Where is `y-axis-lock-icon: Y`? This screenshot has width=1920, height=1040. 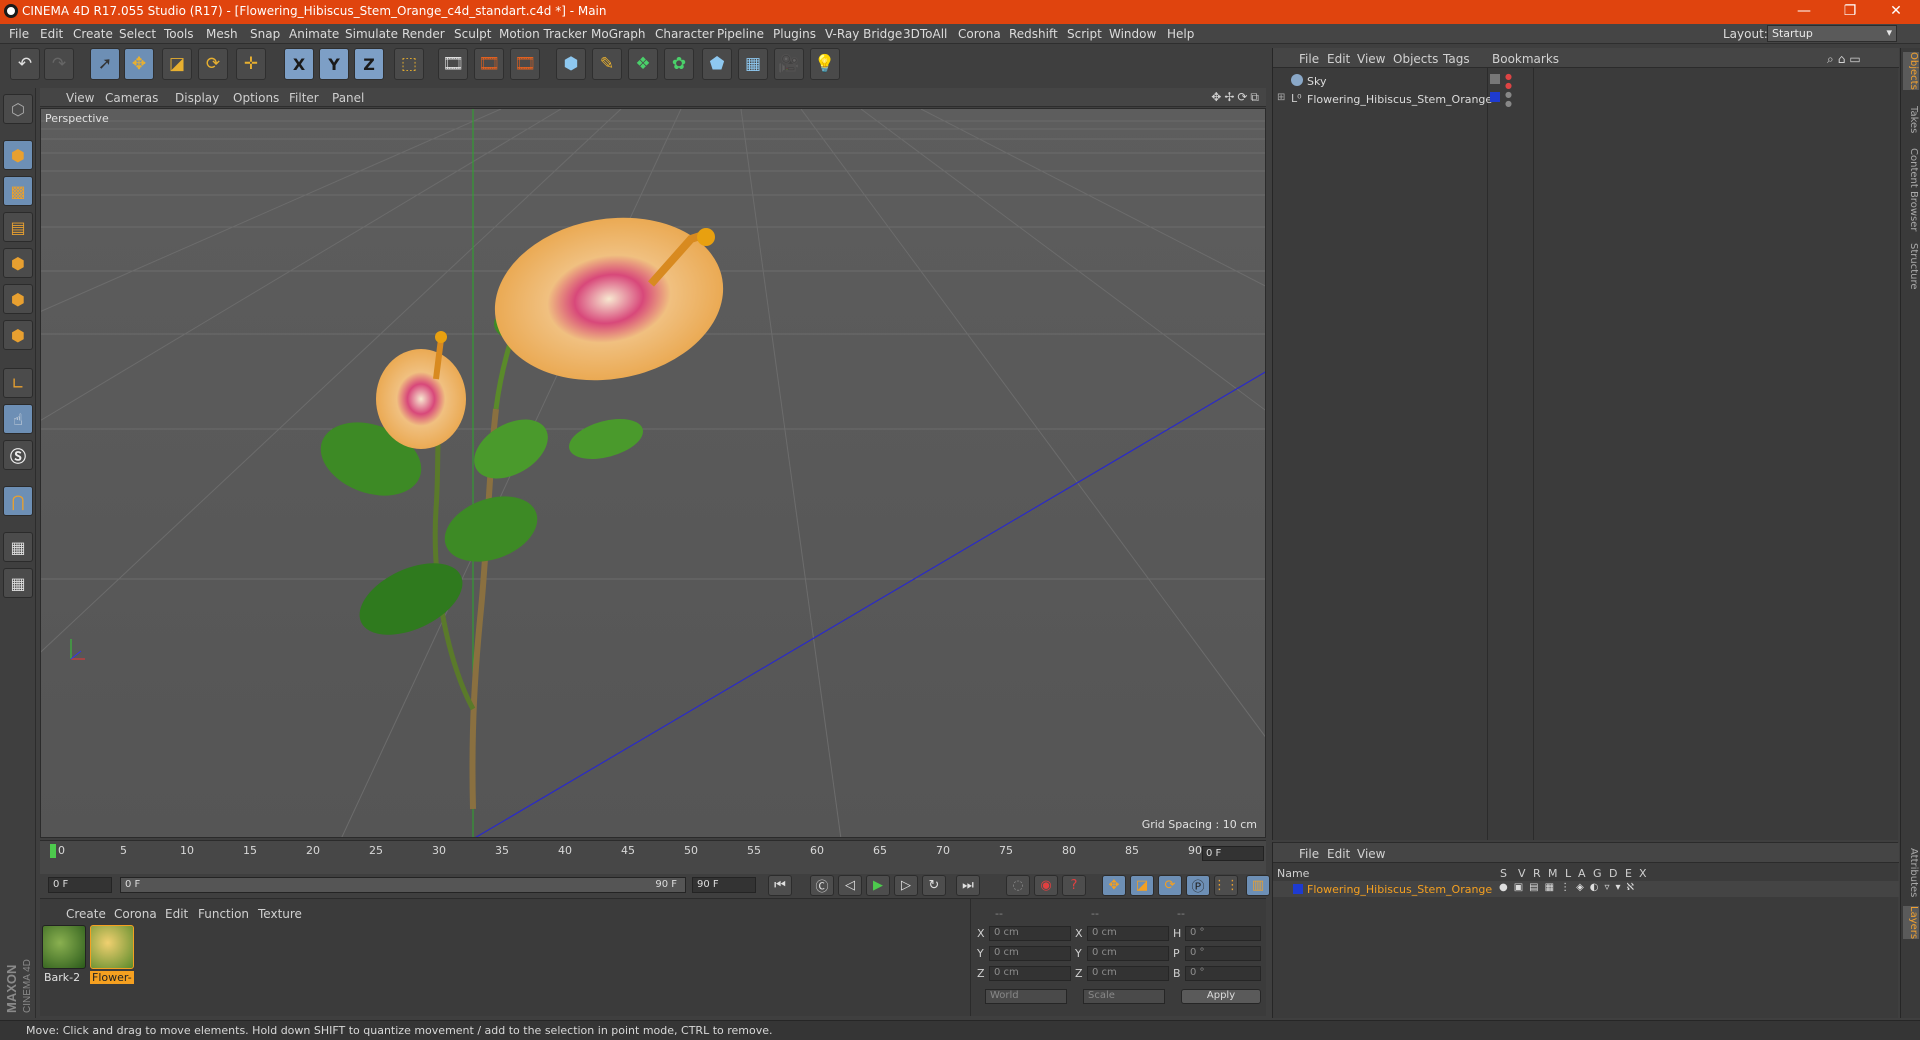
y-axis-lock-icon: Y is located at coordinates (334, 64).